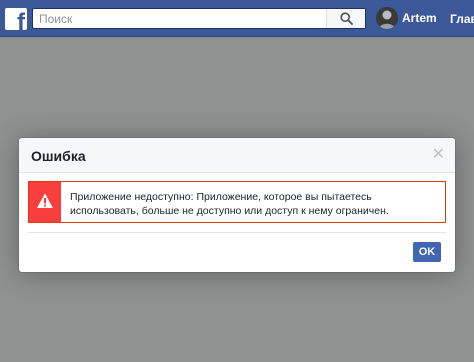 The height and width of the screenshot is (362, 474). I want to click on warning-triangle-icon, so click(45, 200).